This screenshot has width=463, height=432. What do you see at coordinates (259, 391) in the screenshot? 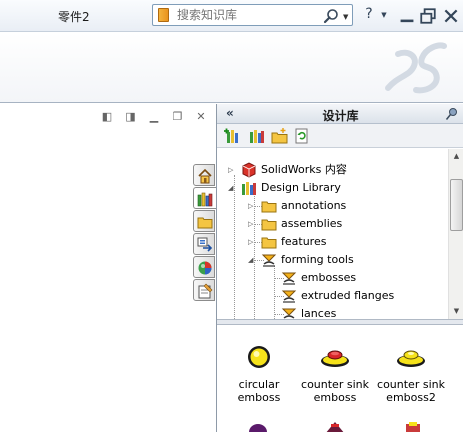
I see `gallery-item-label: circular emboss` at bounding box center [259, 391].